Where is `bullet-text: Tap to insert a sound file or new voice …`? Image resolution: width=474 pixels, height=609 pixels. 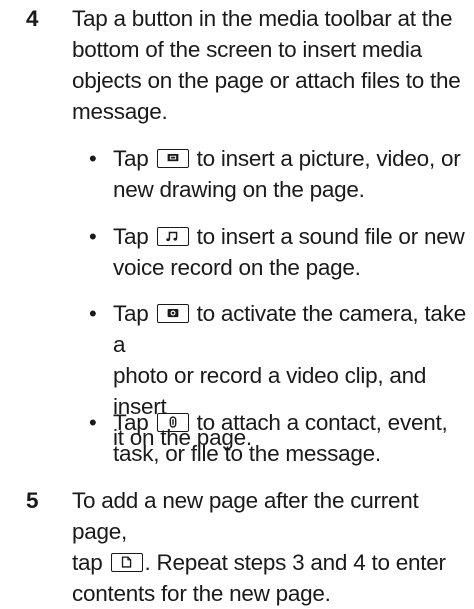 bullet-text: Tap to insert a sound file or new voice … is located at coordinates (293, 252).